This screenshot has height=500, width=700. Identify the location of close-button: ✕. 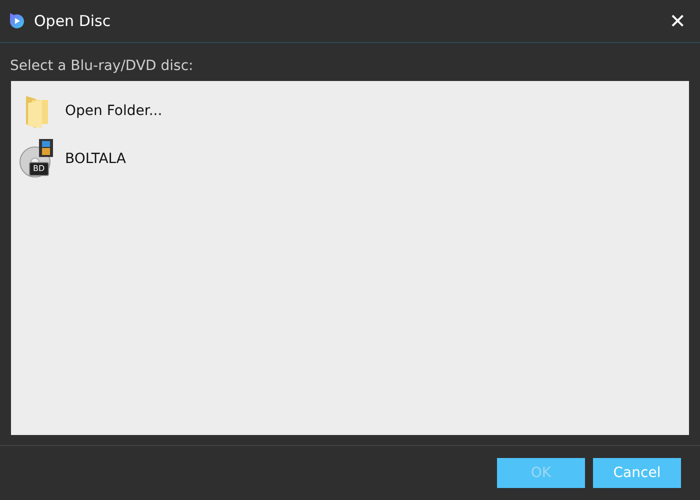
(677, 21).